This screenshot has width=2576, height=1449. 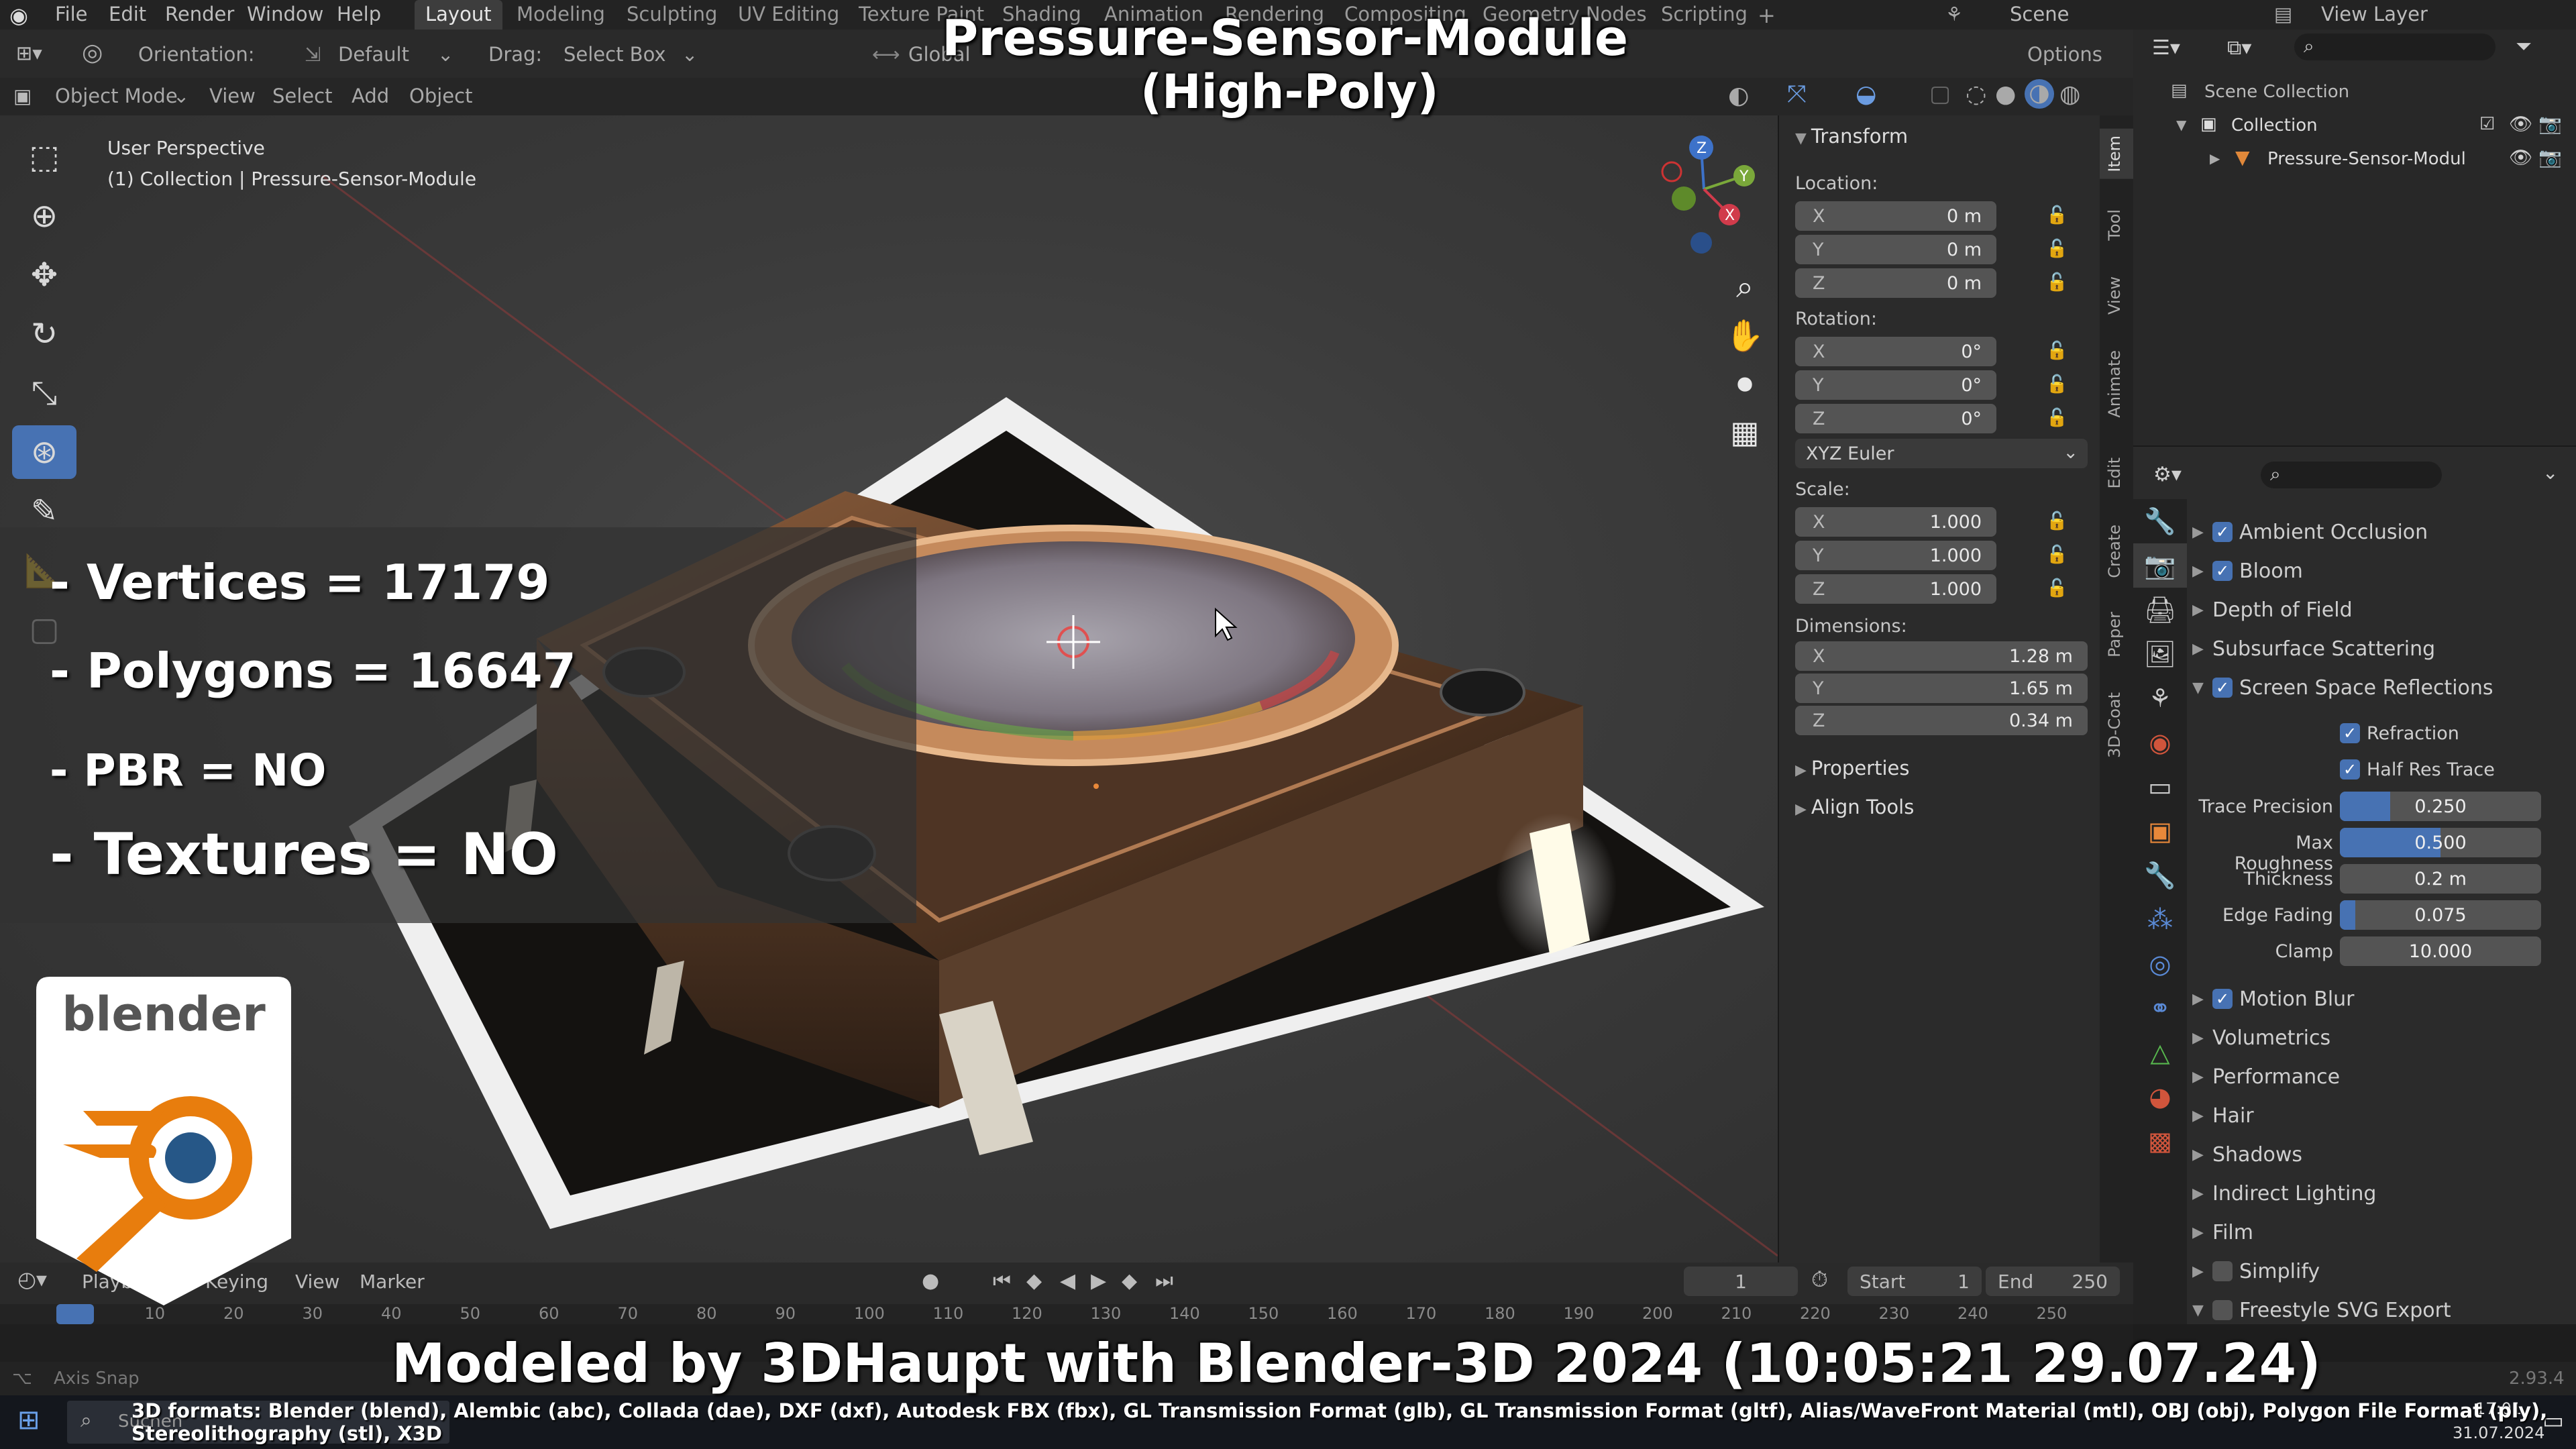 What do you see at coordinates (44, 216) in the screenshot?
I see `cursor-tool-icon: ⊕` at bounding box center [44, 216].